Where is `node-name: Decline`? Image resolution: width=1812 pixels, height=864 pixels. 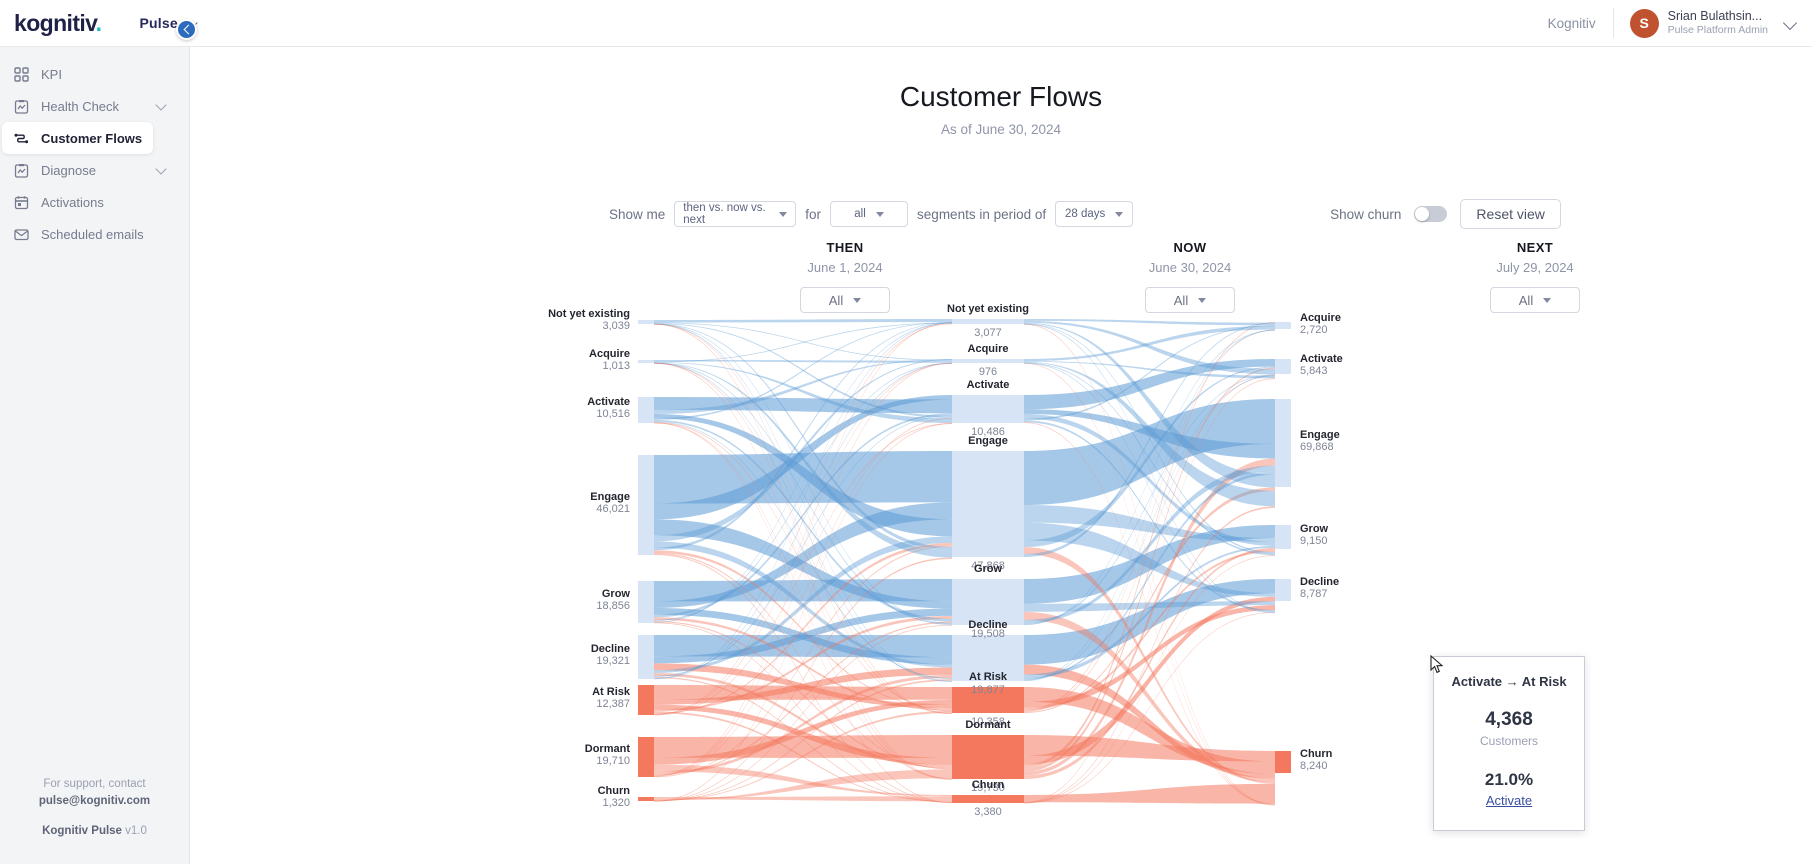 node-name: Decline is located at coordinates (988, 625).